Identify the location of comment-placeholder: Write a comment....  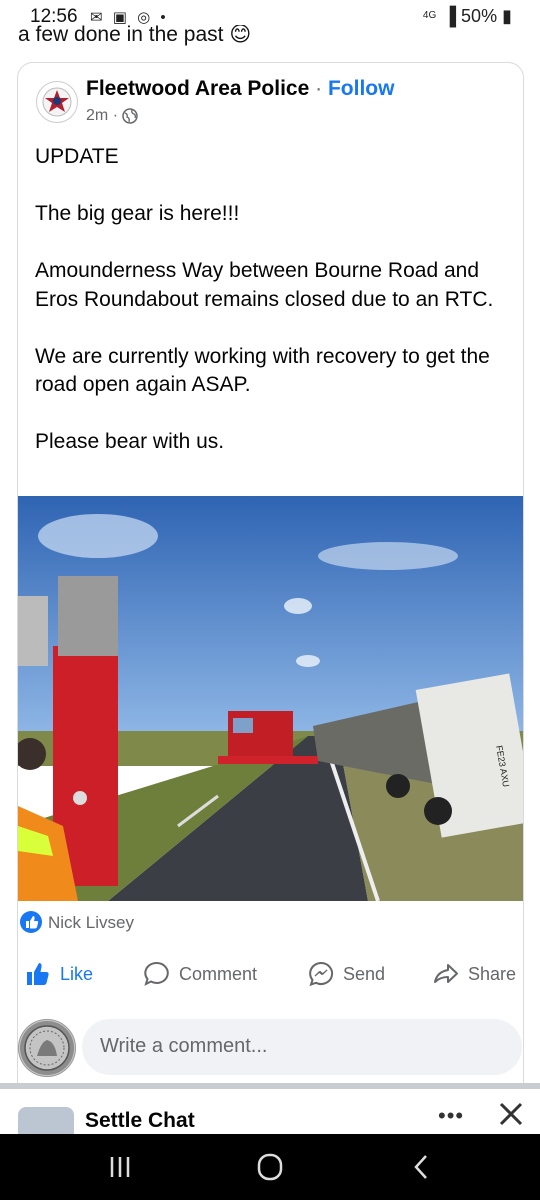
(184, 1046).